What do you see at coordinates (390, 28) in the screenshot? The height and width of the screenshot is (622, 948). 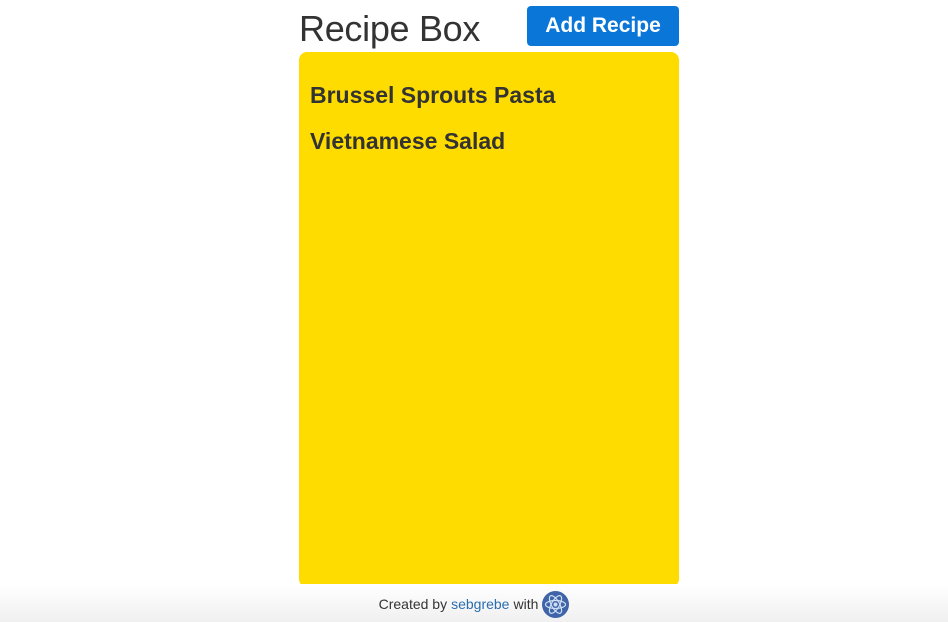 I see `page-title: Recipe Box` at bounding box center [390, 28].